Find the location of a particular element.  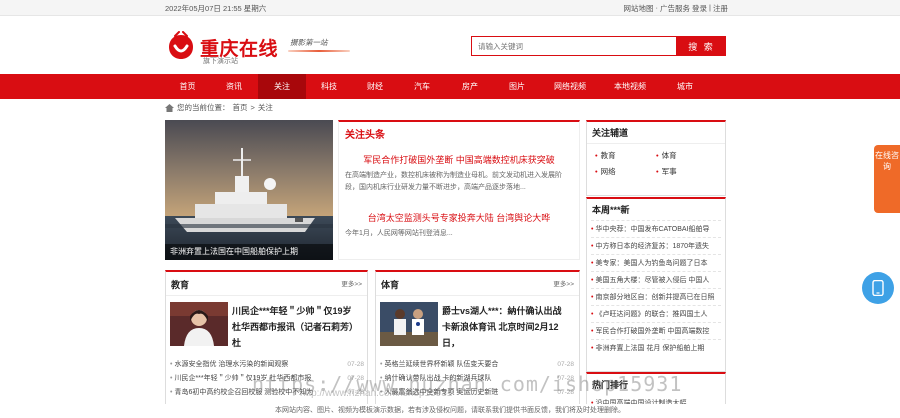

link-sitemap: 网站地图 is located at coordinates (639, 8).